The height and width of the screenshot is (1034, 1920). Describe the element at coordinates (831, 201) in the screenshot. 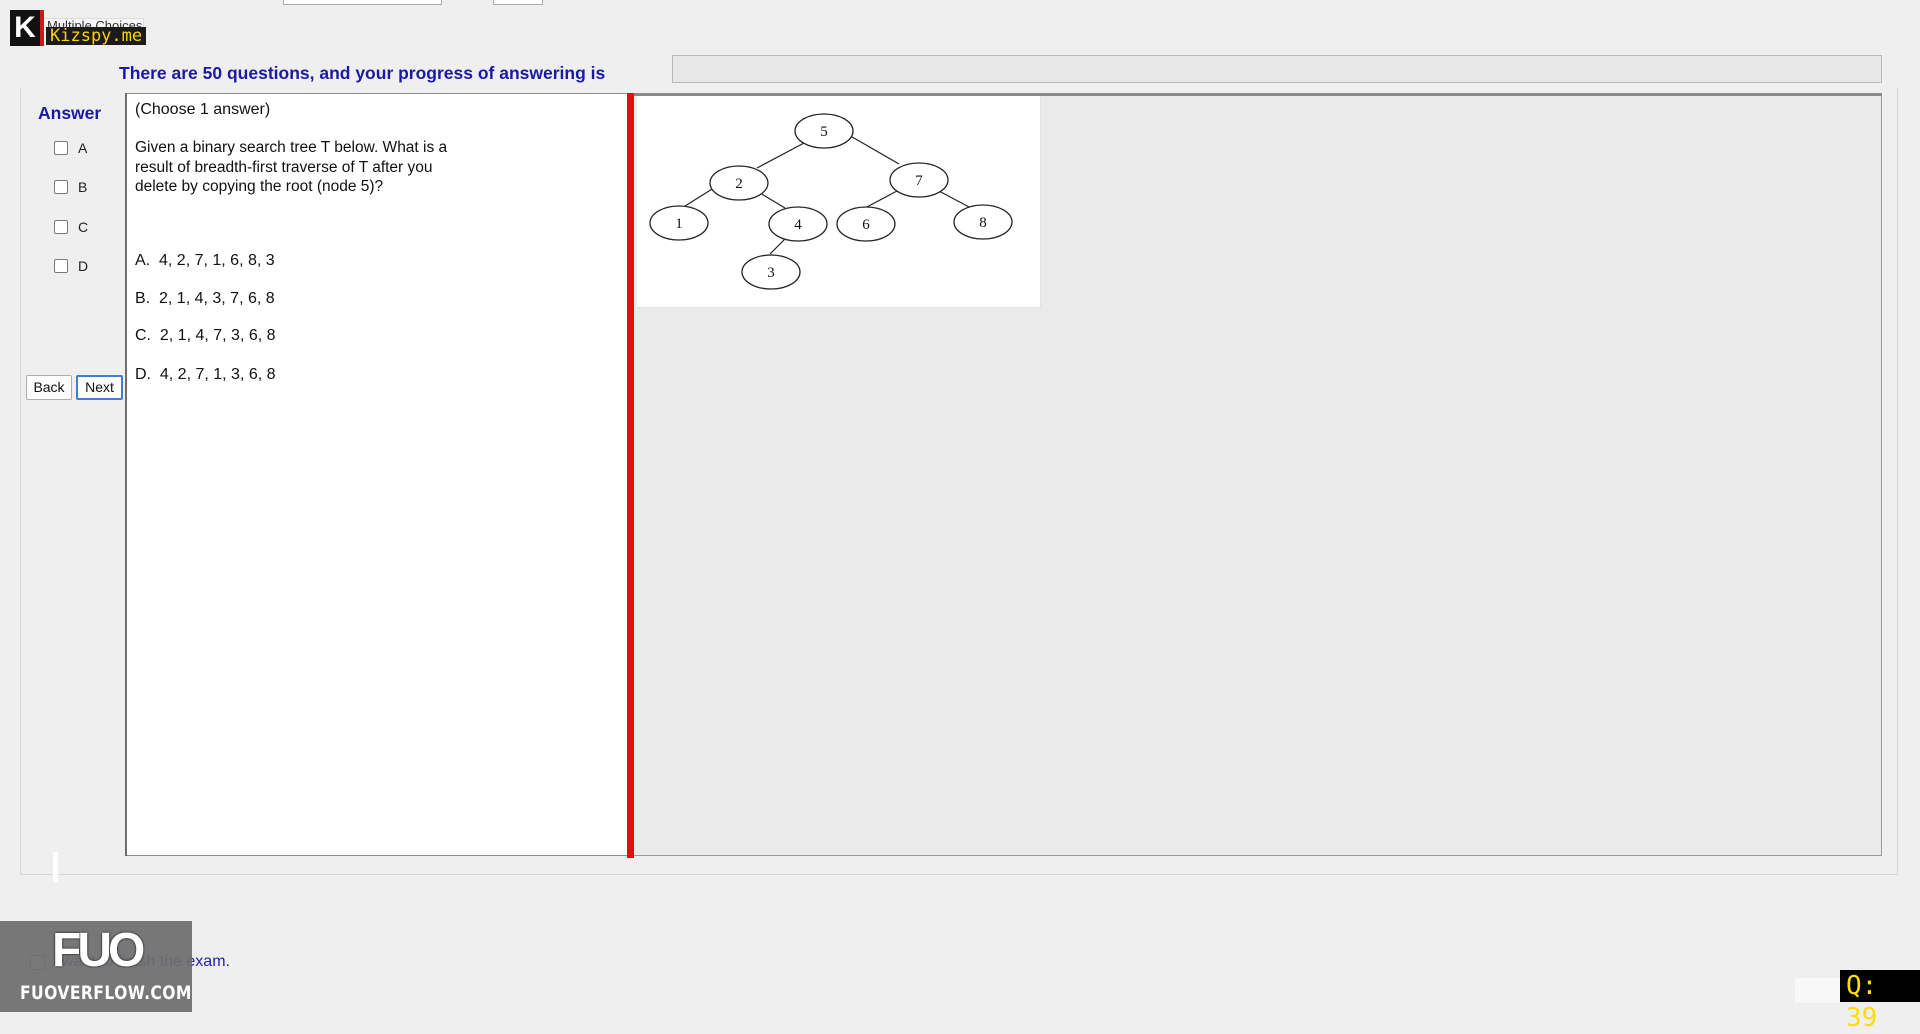

I see `binary-tree-diagram: 5 2 7 1 4 6 8 3` at that location.